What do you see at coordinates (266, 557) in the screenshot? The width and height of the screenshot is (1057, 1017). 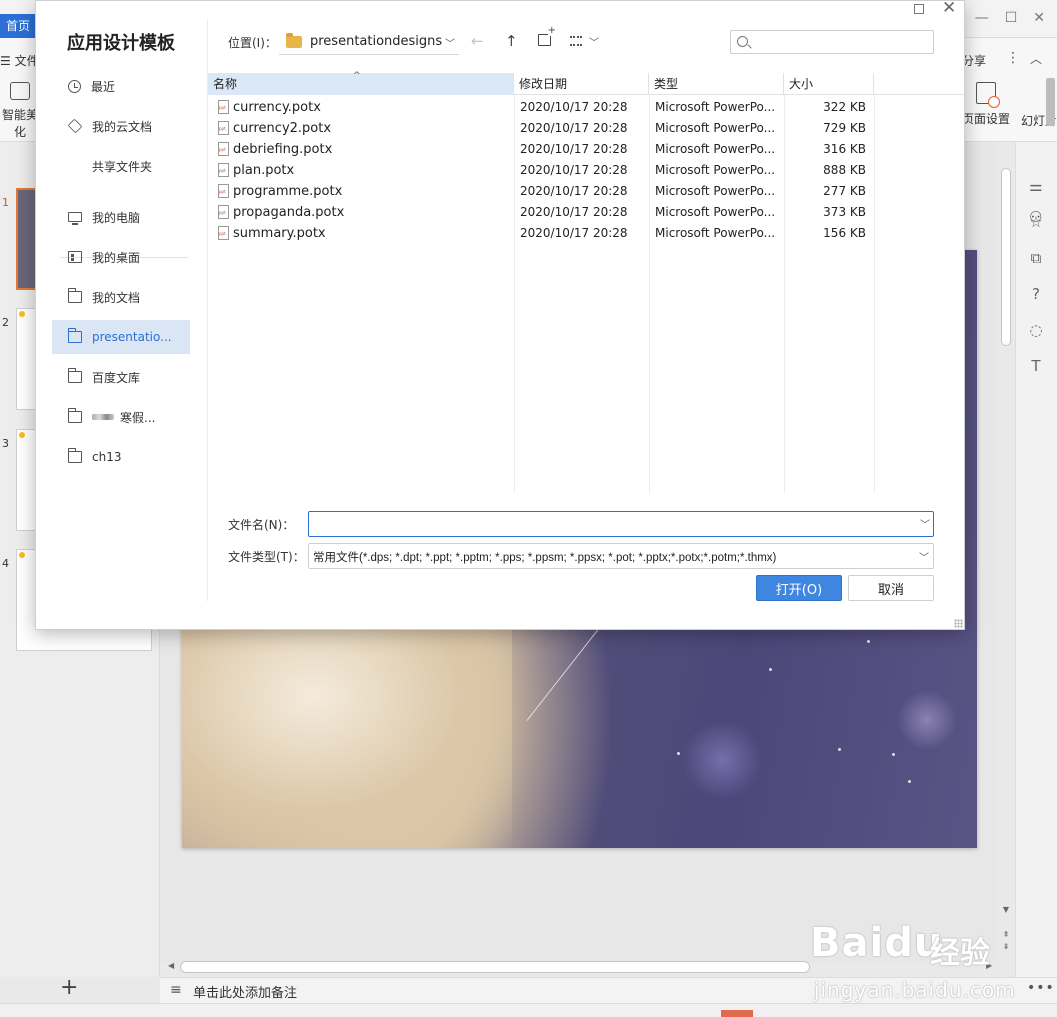 I see `filetype-label: 文件类型(T)：` at bounding box center [266, 557].